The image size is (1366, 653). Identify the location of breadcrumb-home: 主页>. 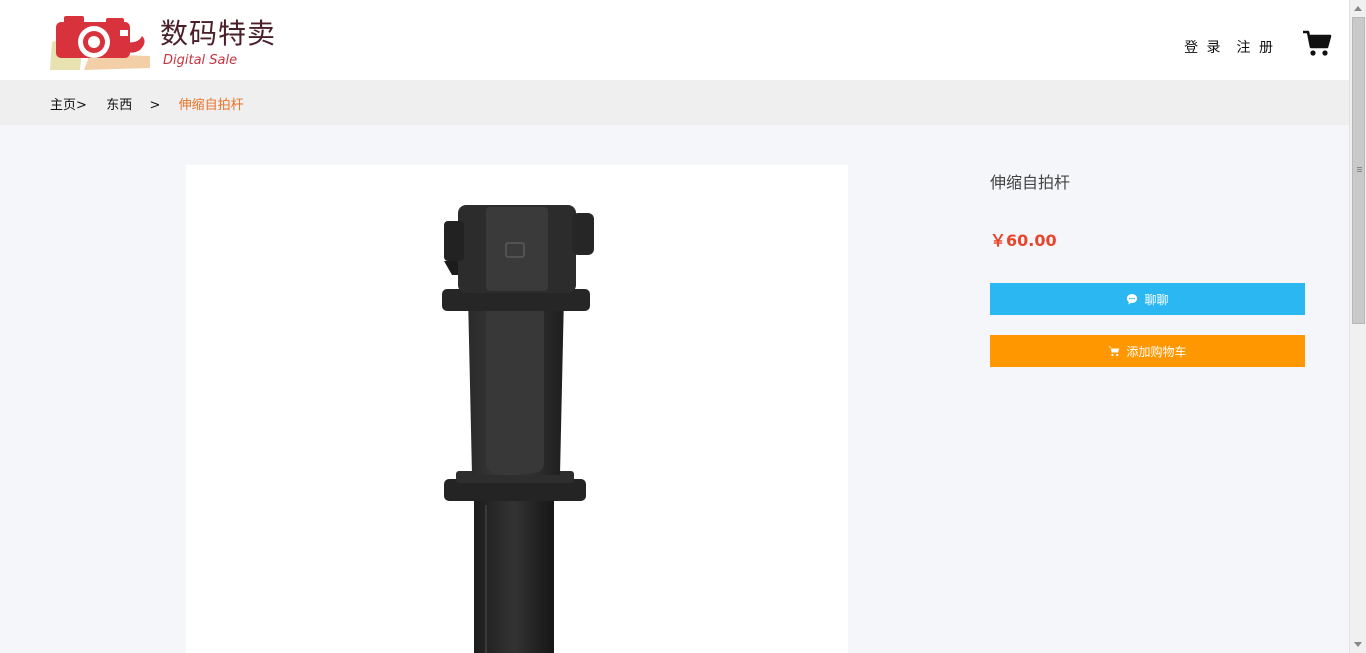
(68, 105).